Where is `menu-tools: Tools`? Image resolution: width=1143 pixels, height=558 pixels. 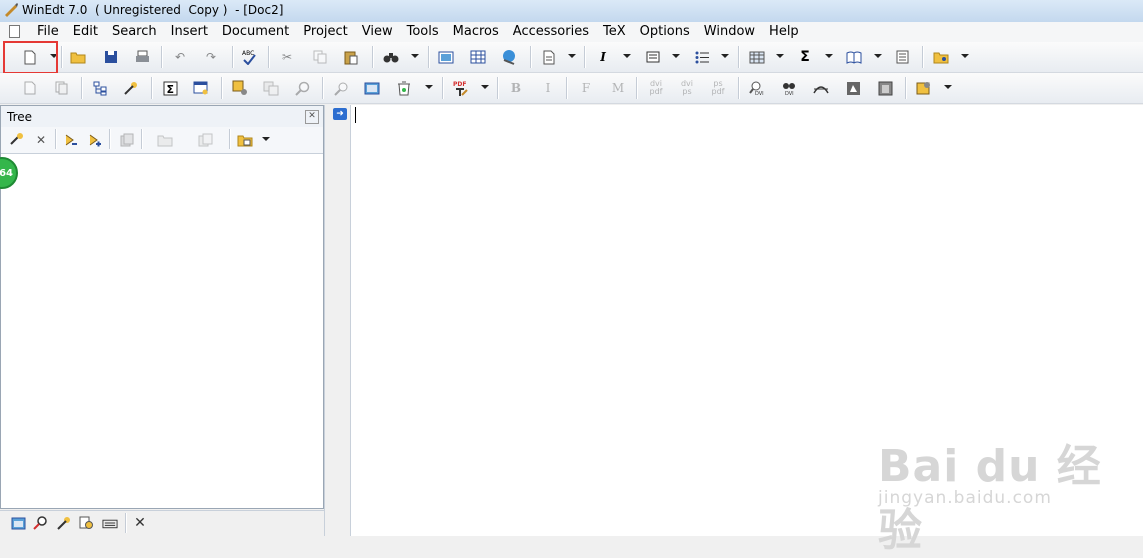 menu-tools: Tools is located at coordinates (423, 32).